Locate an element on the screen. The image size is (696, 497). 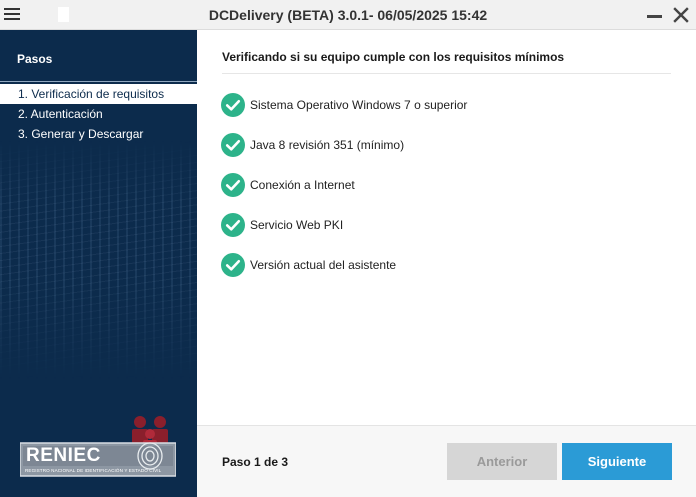
requirement-label: Conexión a Internet is located at coordinates (302, 185).